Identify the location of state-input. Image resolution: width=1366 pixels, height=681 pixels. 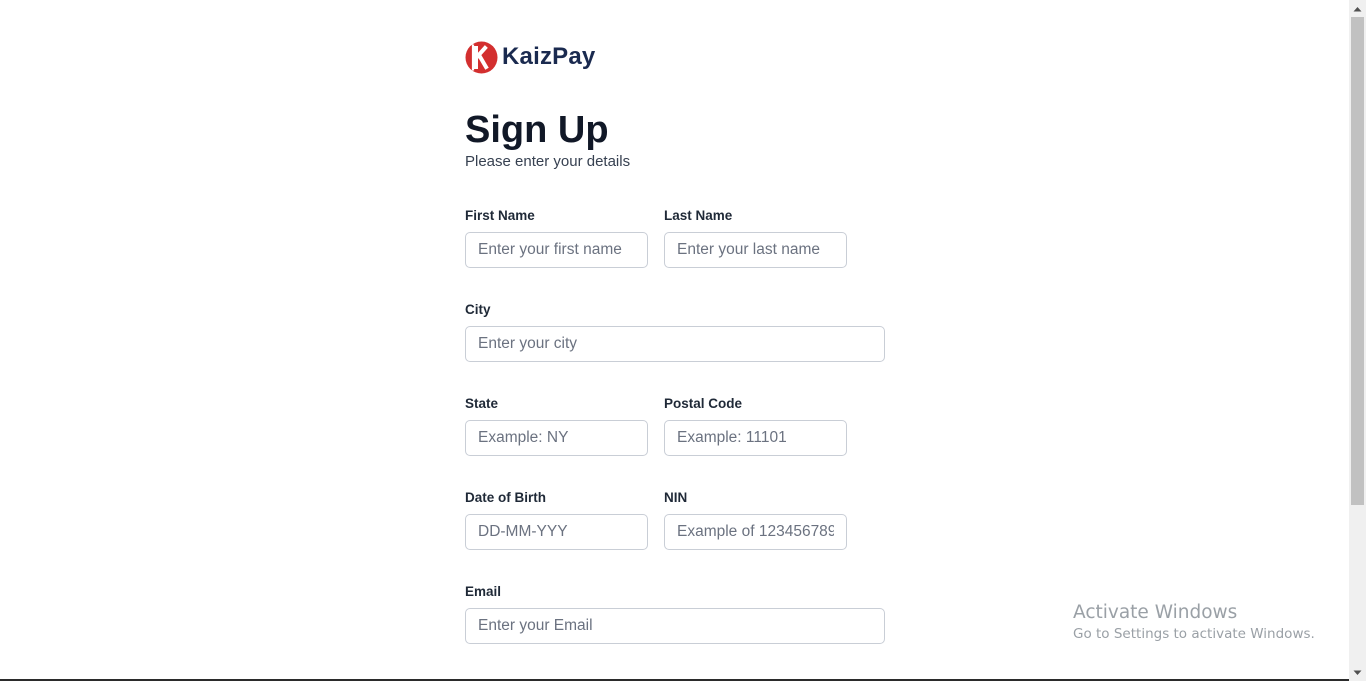
(556, 438).